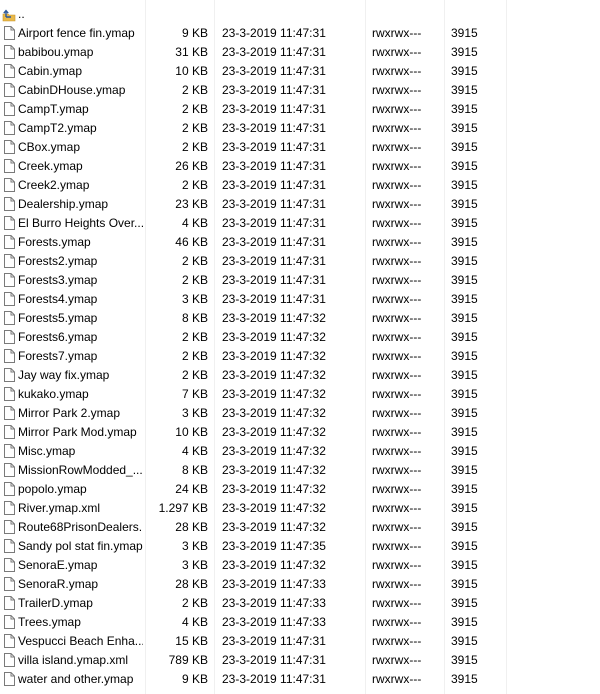 This screenshot has width=600, height=694. I want to click on file-name: CampT2.ymap, so click(57, 128).